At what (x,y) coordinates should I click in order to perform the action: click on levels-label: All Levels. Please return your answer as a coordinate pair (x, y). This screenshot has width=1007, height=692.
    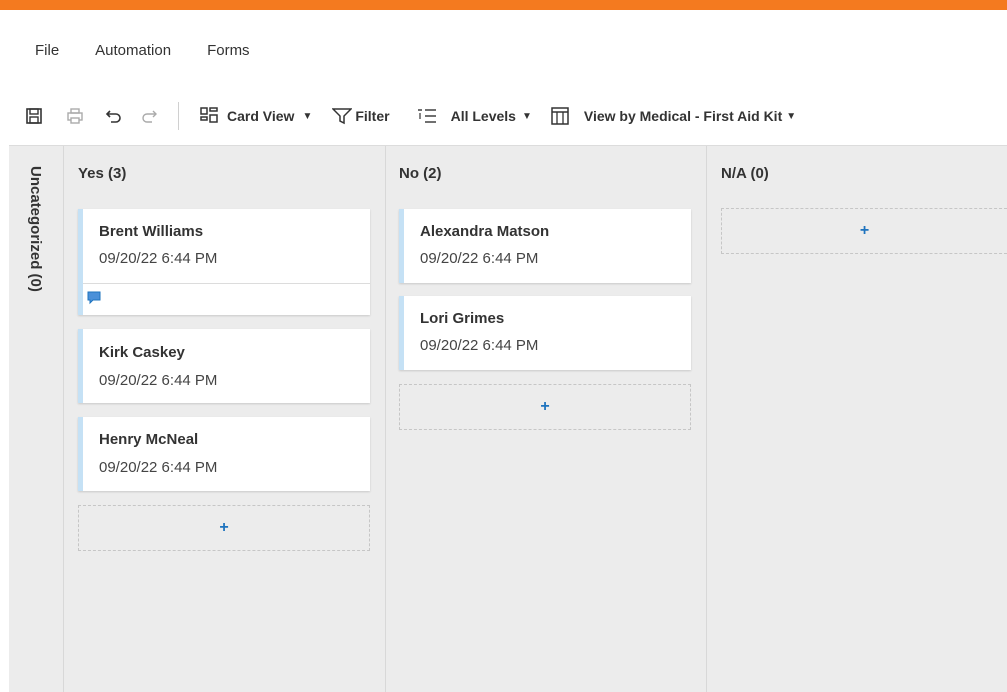
    Looking at the image, I should click on (483, 116).